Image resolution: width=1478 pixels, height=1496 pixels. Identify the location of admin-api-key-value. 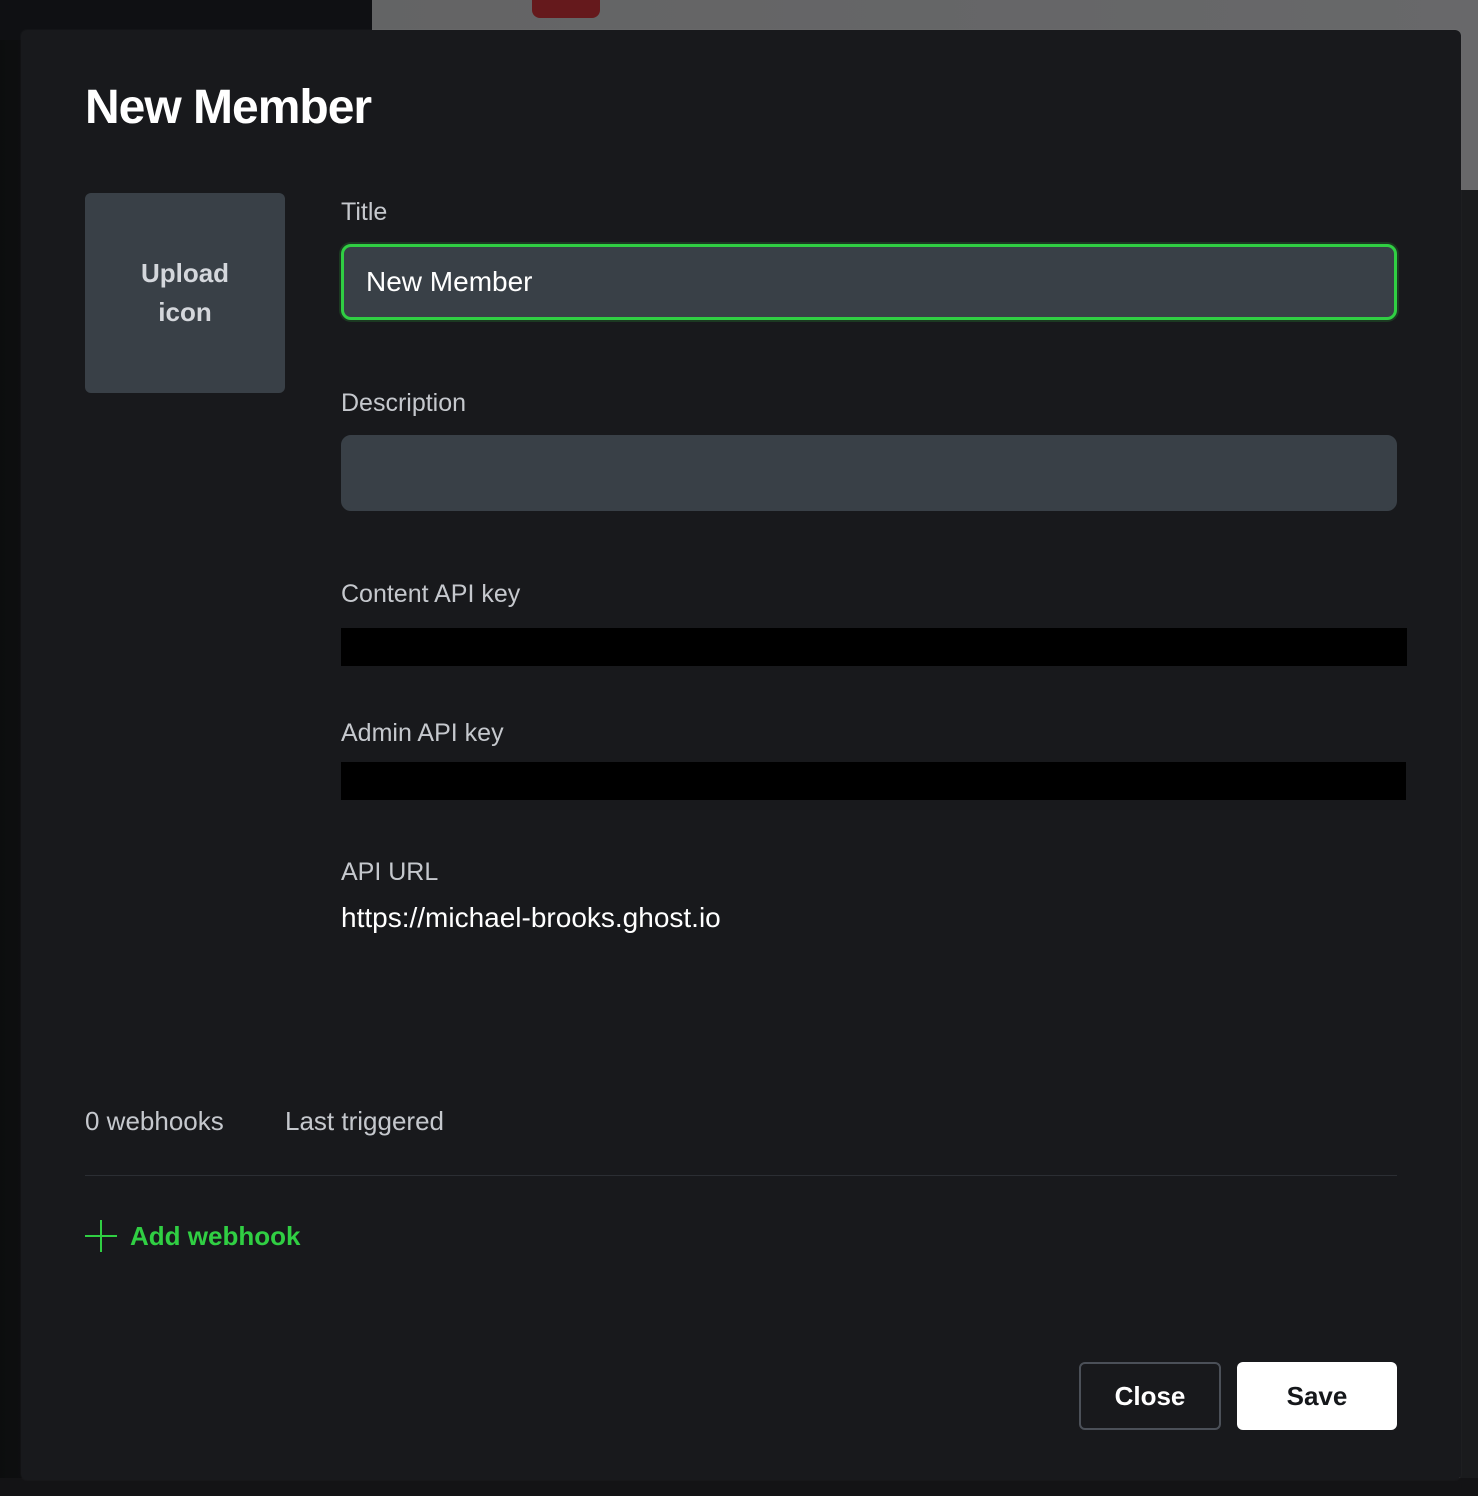
(873, 781).